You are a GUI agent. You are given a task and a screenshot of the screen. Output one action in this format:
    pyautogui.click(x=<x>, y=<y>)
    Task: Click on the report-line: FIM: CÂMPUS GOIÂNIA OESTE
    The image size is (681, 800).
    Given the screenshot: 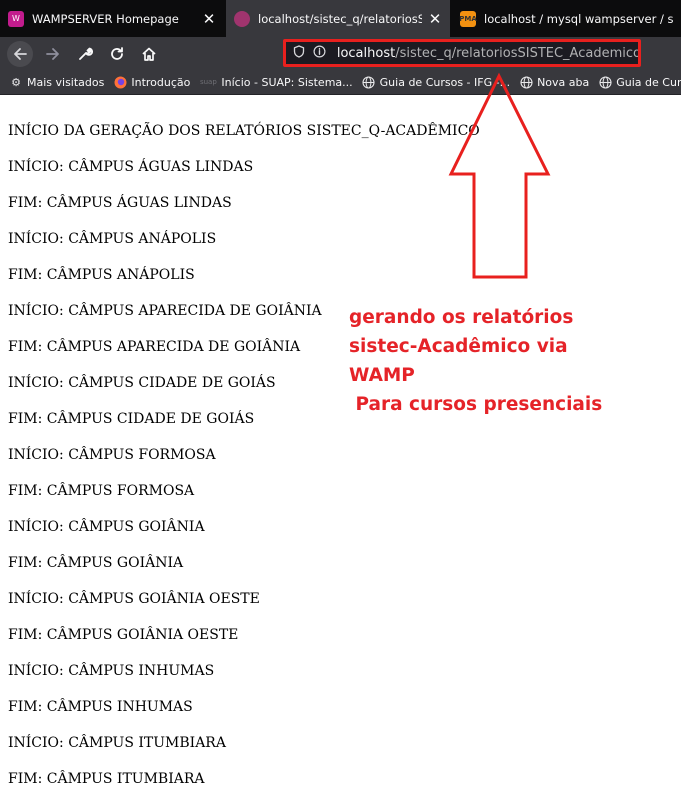 What is the action you would take?
    pyautogui.click(x=123, y=635)
    